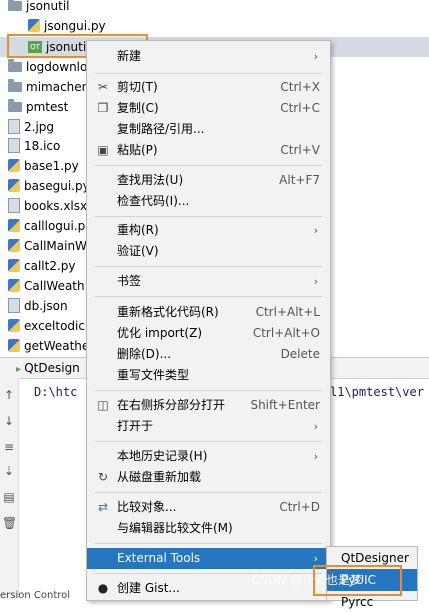 This screenshot has width=429, height=613. What do you see at coordinates (208, 456) in the screenshot?
I see `menu-item-local-history: 本地历史记录(H) ›` at bounding box center [208, 456].